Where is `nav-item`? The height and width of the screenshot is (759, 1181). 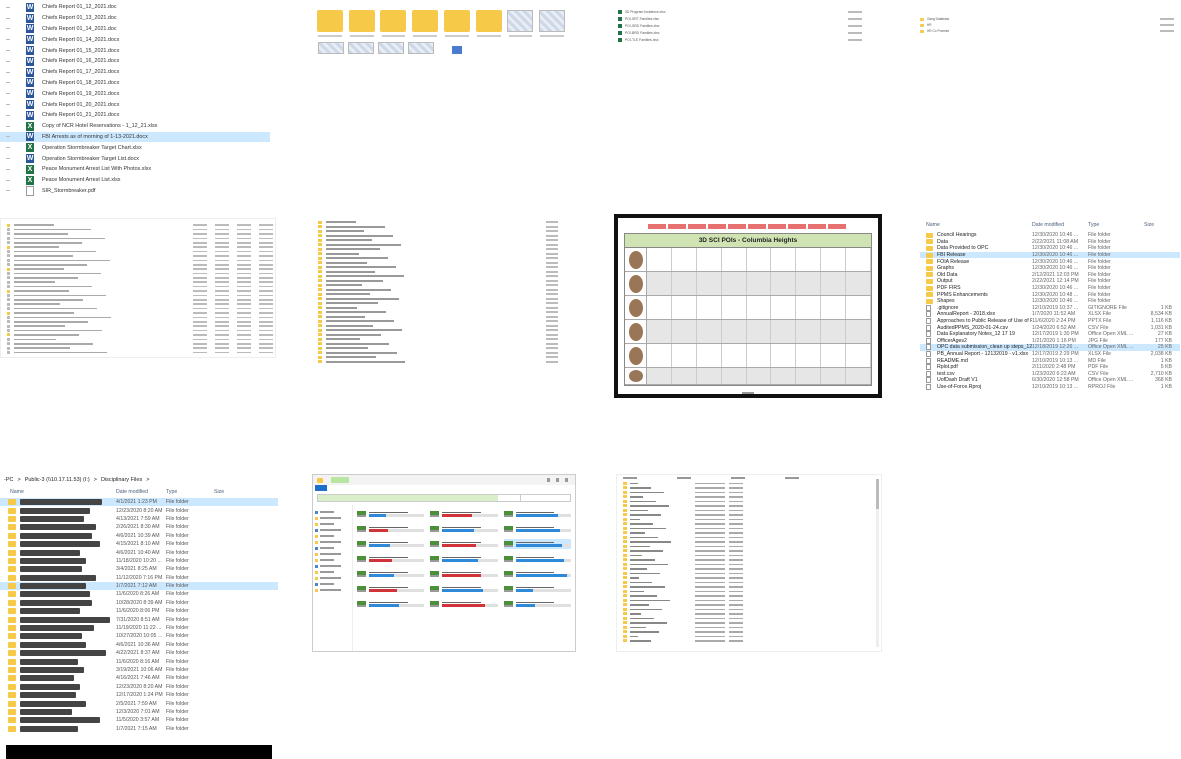
nav-item is located at coordinates (332, 590).